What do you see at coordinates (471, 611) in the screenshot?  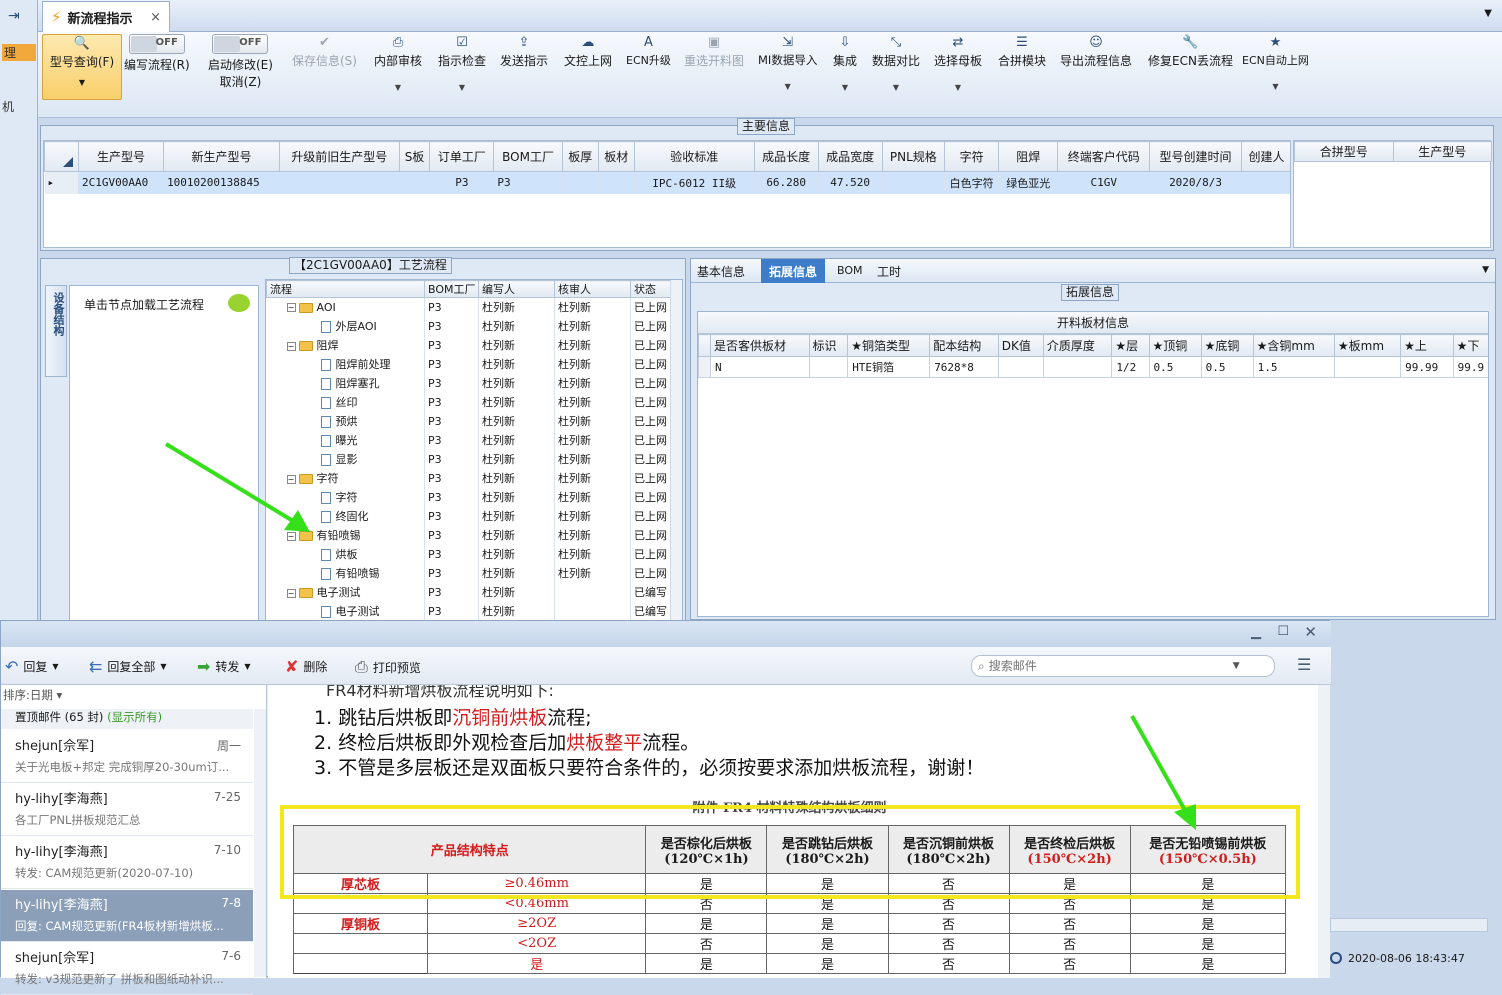 I see `tree-row: 电子测试 P3 杜列新 已编写` at bounding box center [471, 611].